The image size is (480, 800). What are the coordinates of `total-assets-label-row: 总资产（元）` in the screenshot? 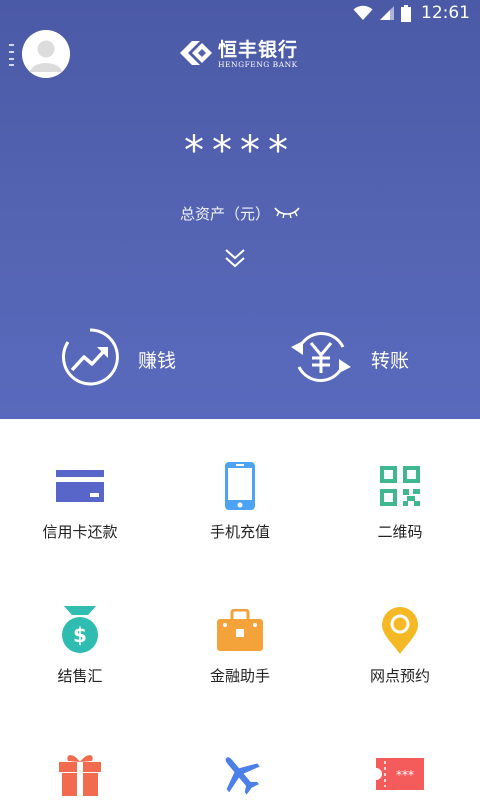 It's located at (240, 213).